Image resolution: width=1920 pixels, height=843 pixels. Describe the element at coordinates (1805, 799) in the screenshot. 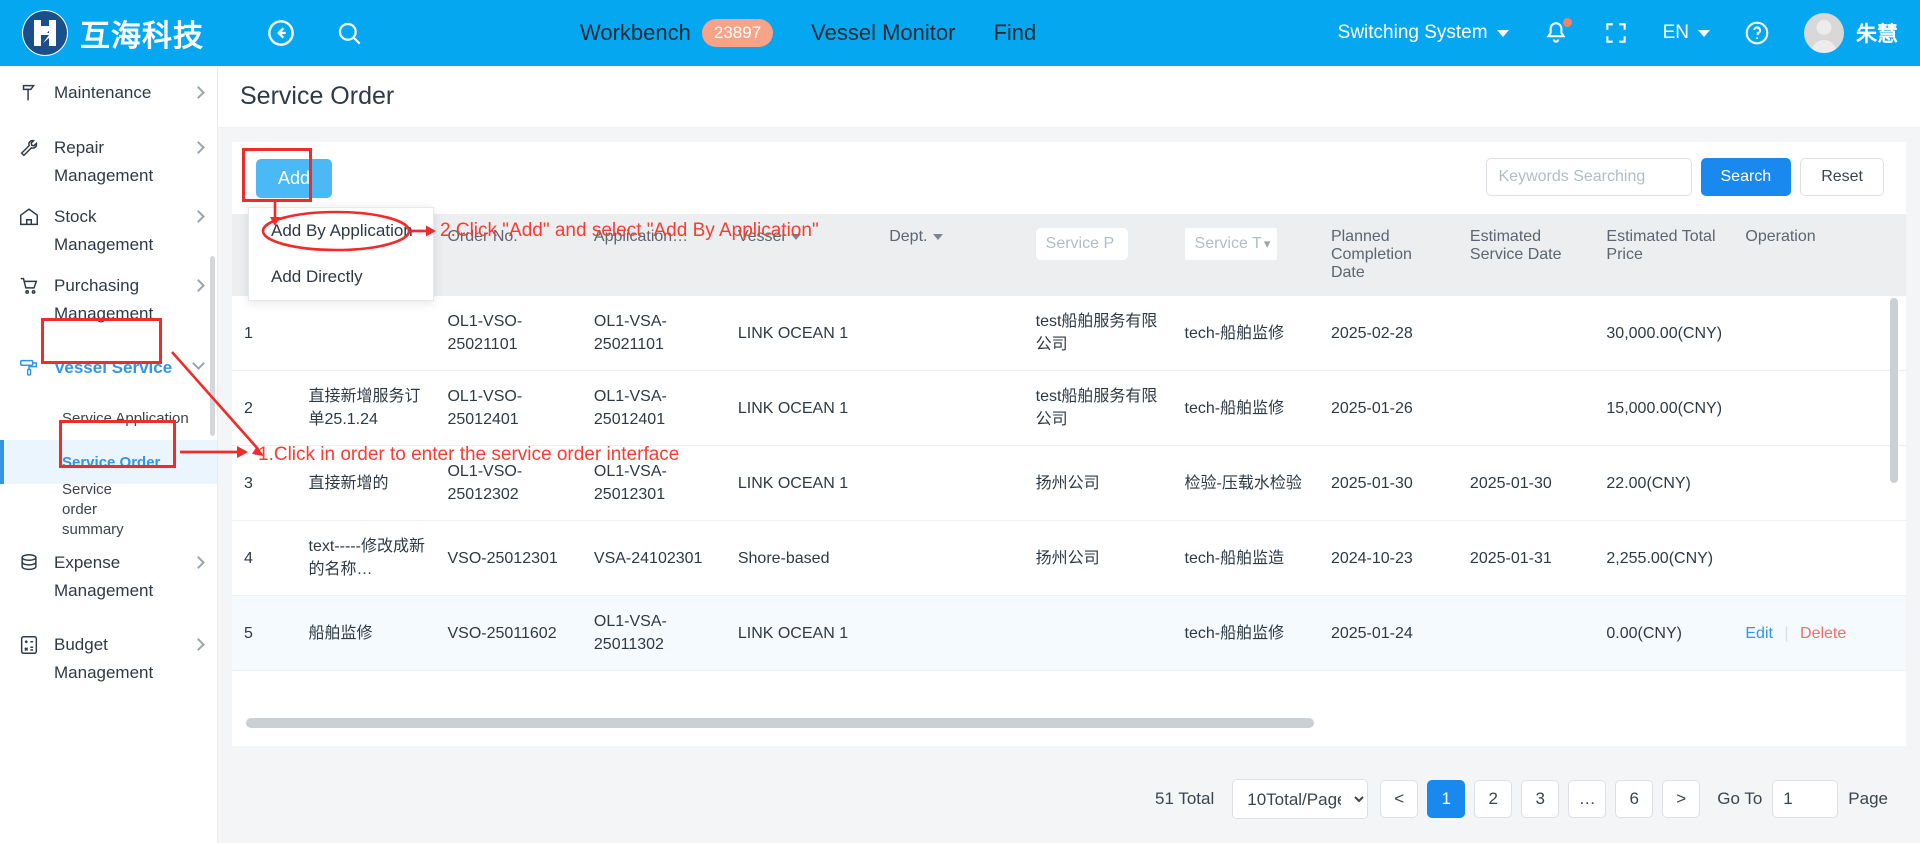

I see `goto-page-input` at that location.